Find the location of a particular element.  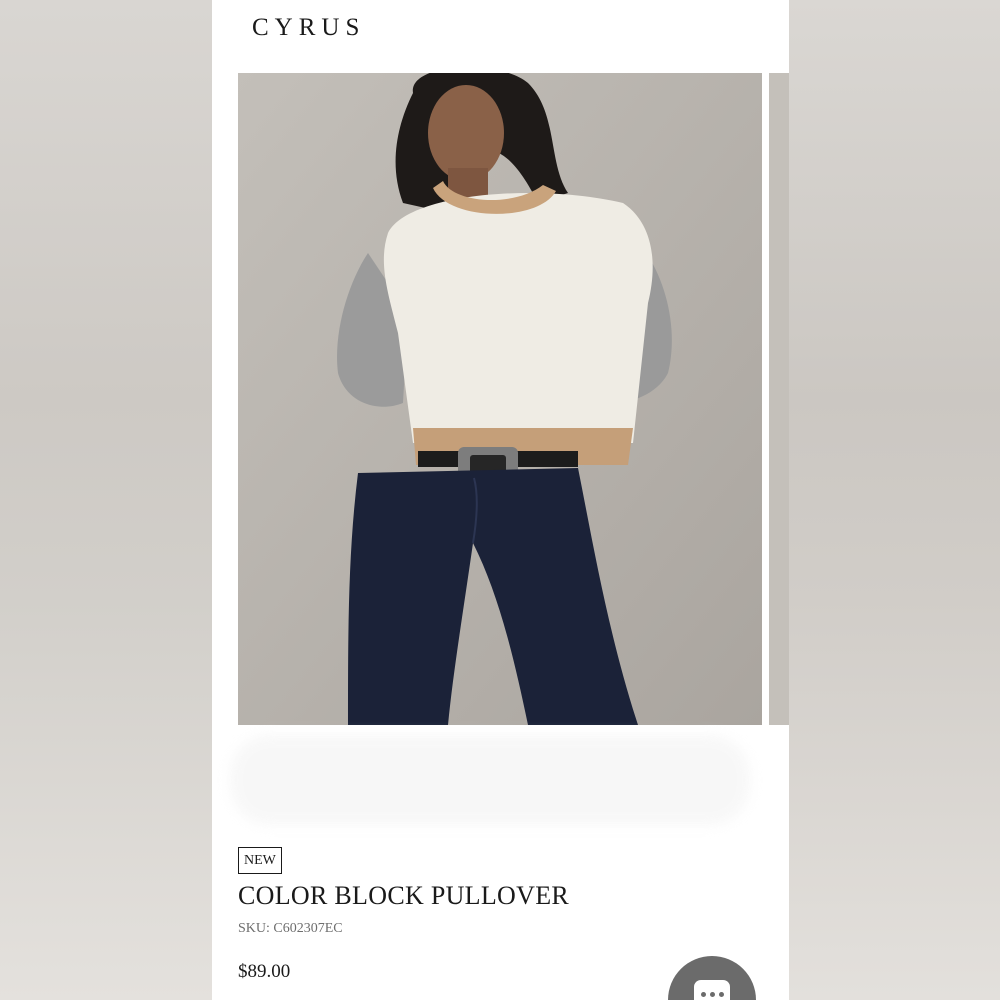

obscured-area is located at coordinates (490, 780).